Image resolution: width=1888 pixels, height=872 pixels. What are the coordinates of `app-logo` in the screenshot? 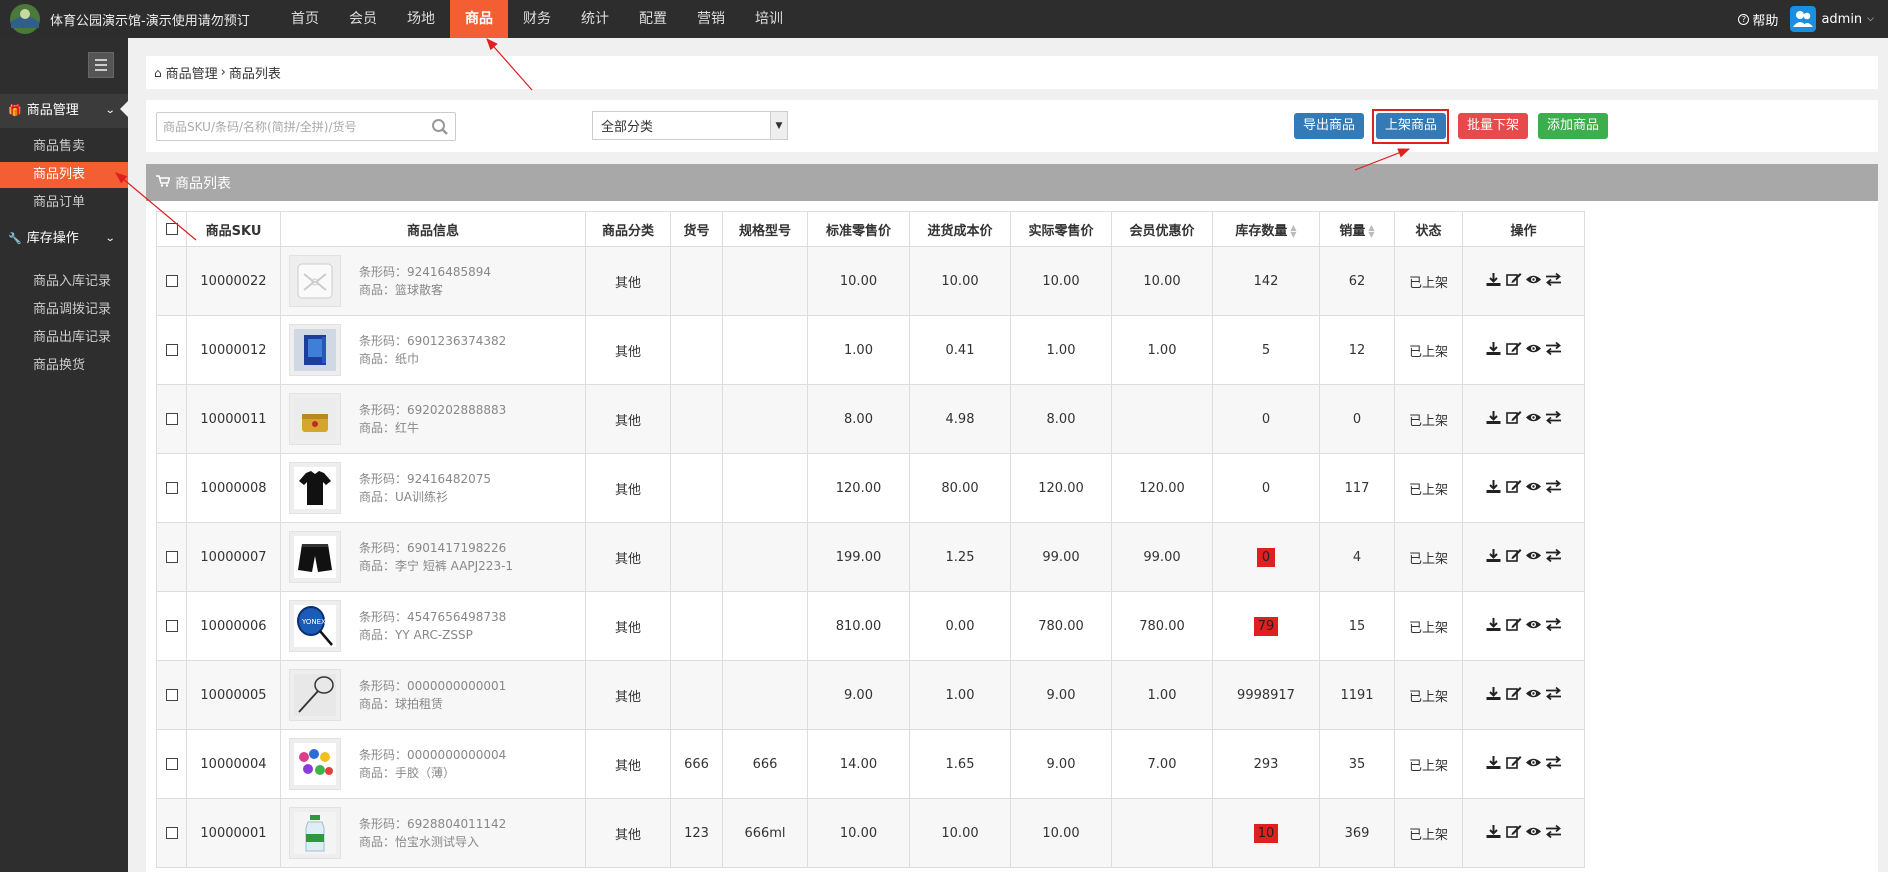 It's located at (25, 19).